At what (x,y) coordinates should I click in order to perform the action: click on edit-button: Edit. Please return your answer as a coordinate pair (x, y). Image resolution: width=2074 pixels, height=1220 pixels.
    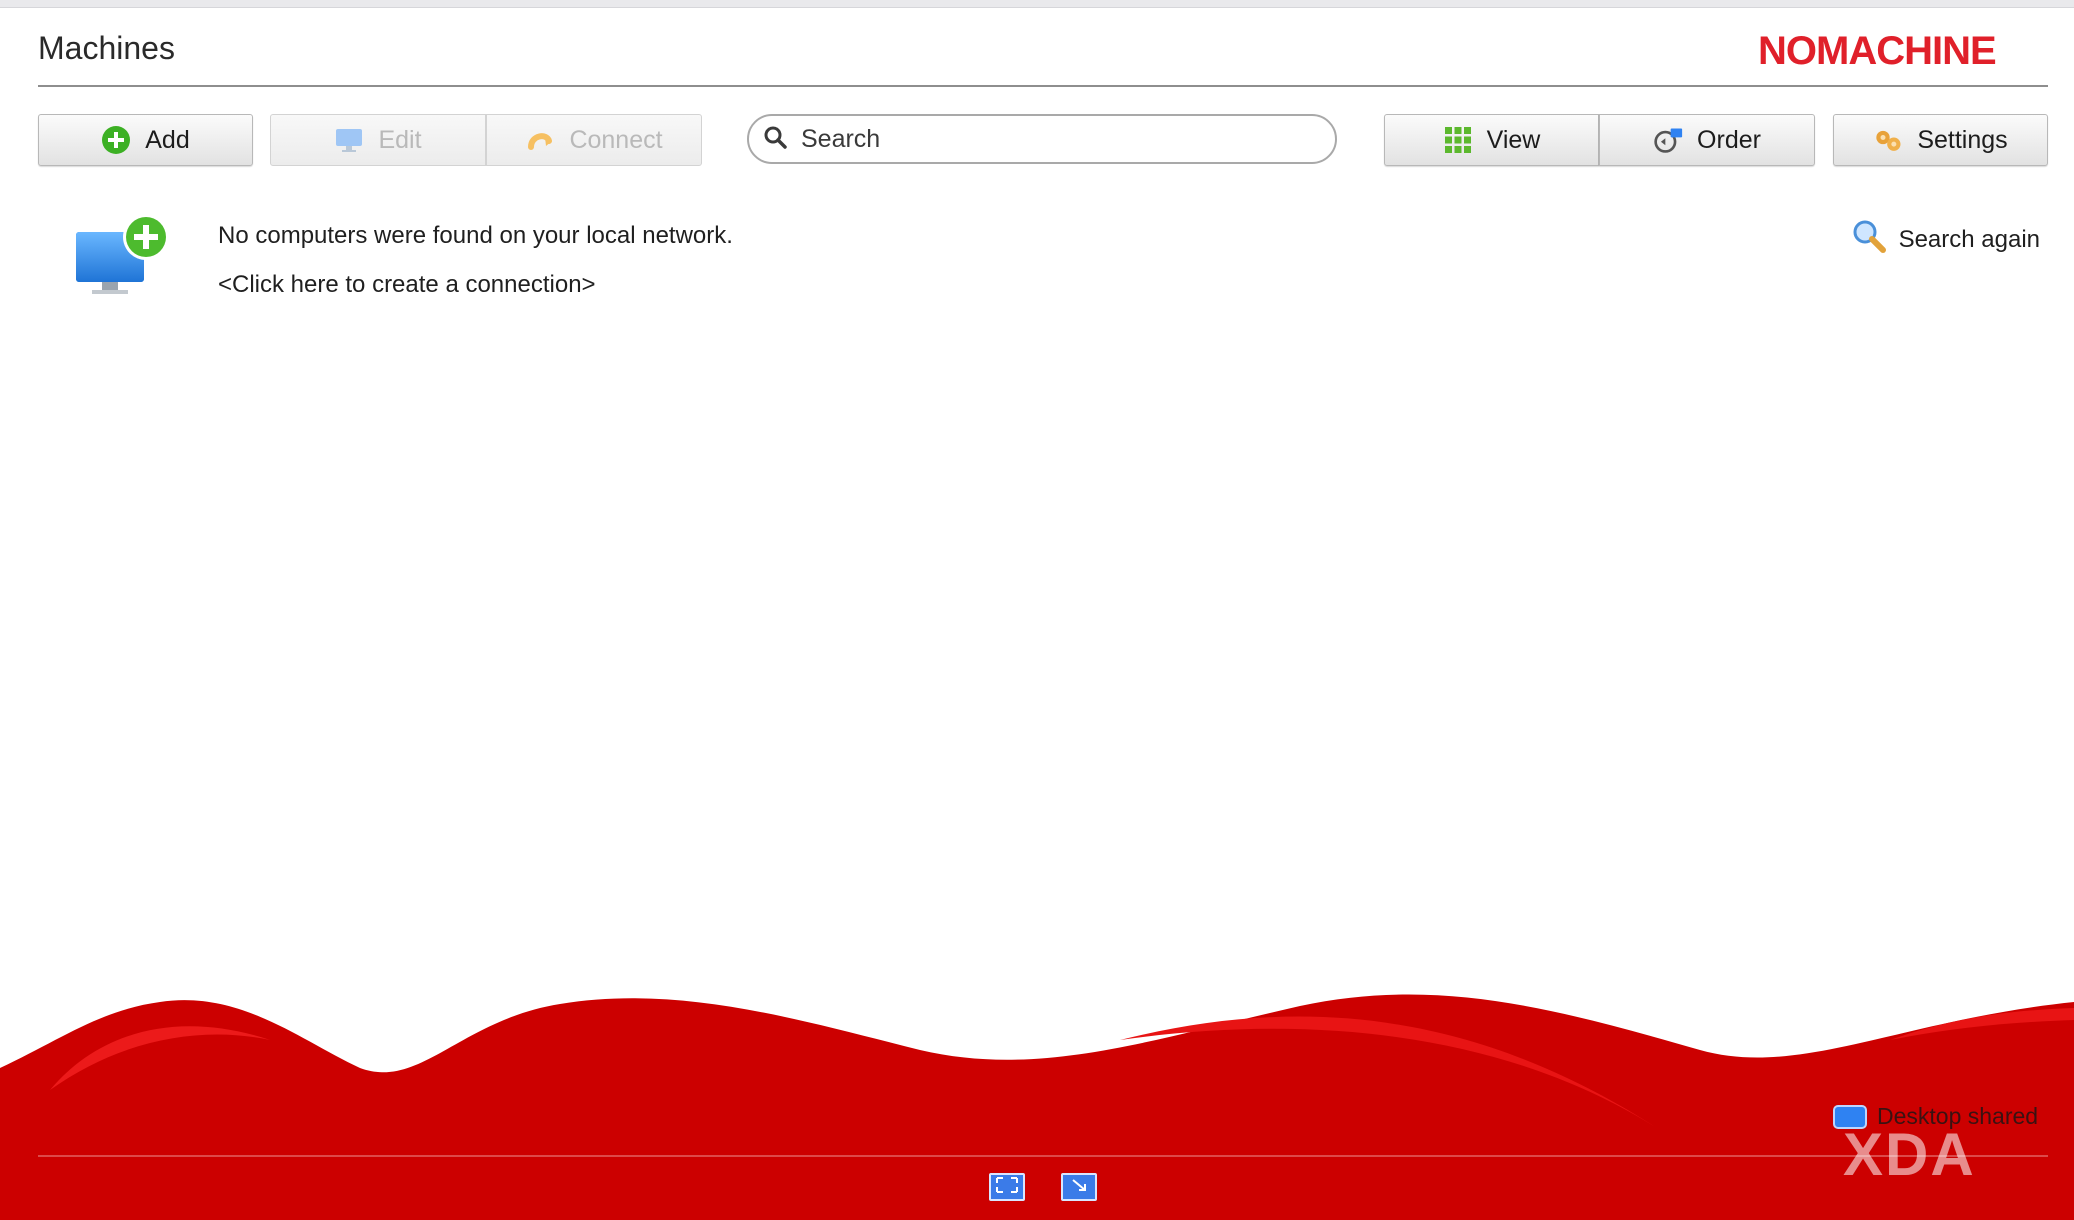
    Looking at the image, I should click on (378, 140).